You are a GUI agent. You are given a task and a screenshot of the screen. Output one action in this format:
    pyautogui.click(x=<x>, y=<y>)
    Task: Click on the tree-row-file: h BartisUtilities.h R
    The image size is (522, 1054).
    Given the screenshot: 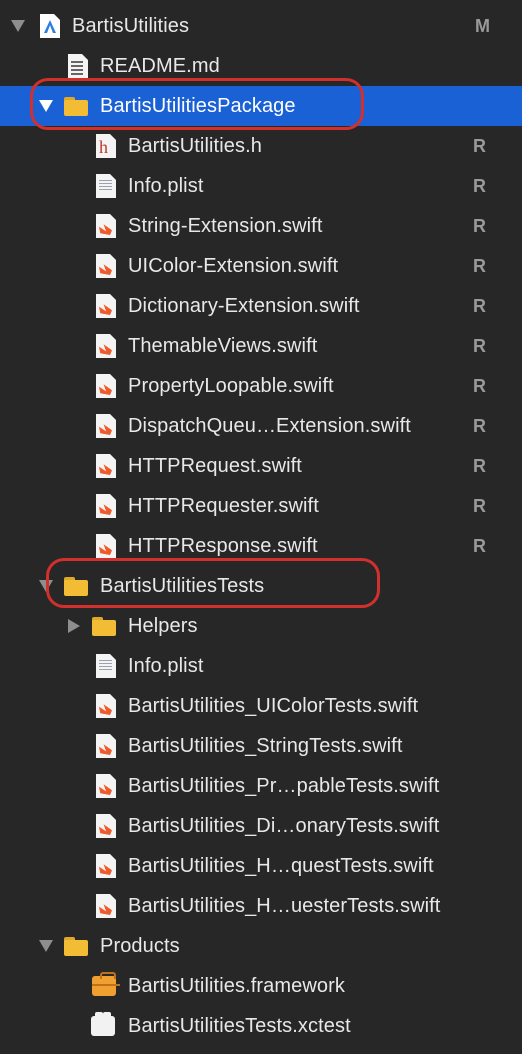 What is the action you would take?
    pyautogui.click(x=261, y=146)
    